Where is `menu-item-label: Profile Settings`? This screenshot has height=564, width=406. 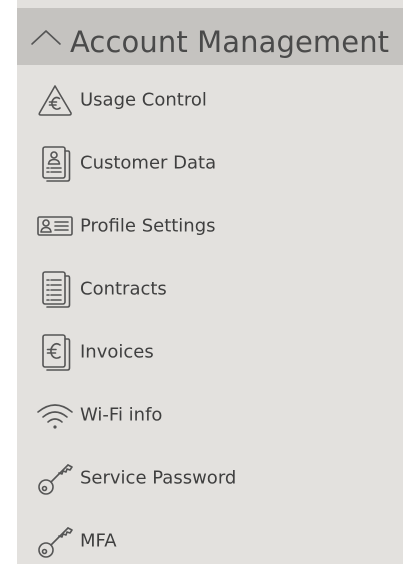 menu-item-label: Profile Settings is located at coordinates (148, 225).